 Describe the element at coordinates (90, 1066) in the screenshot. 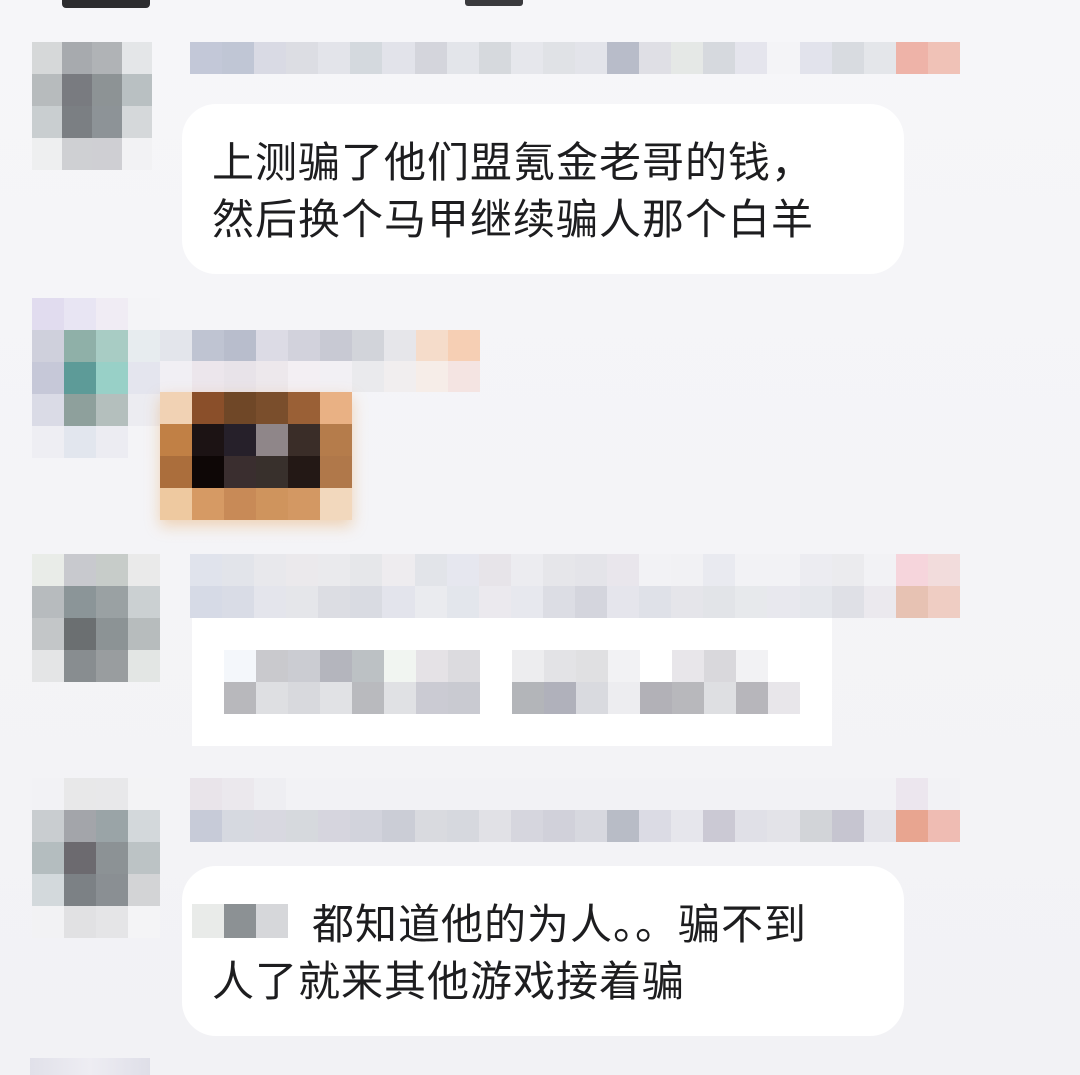

I see `next-avatar-edge` at that location.